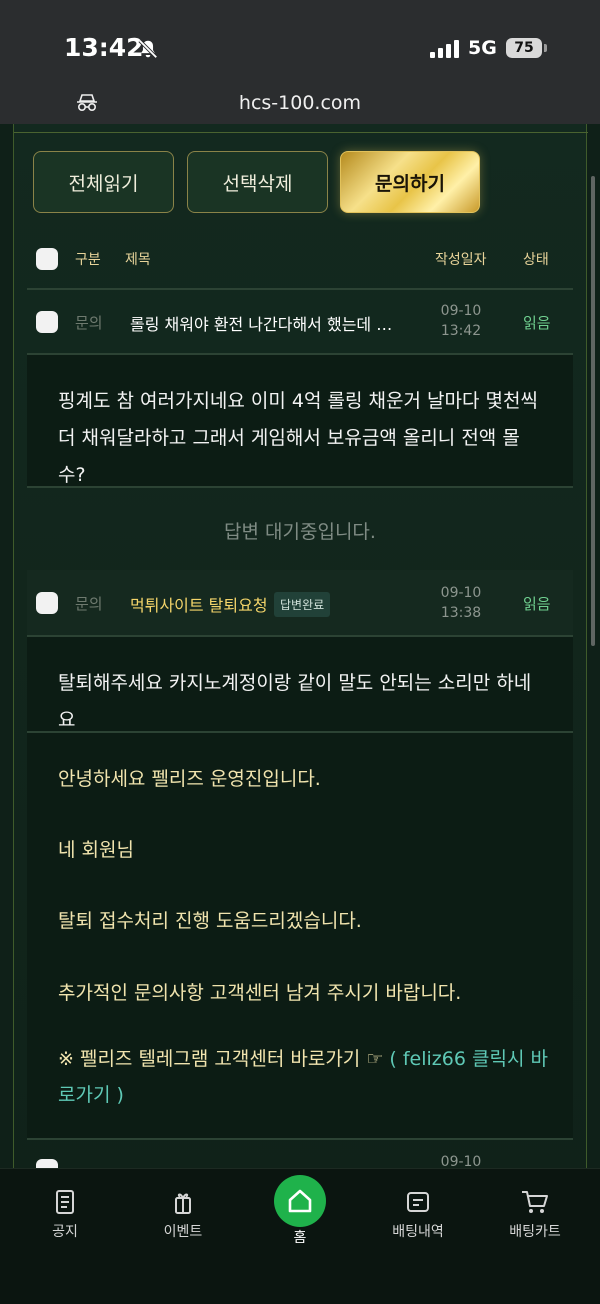  What do you see at coordinates (444, 49) in the screenshot?
I see `cellular-signal-icon` at bounding box center [444, 49].